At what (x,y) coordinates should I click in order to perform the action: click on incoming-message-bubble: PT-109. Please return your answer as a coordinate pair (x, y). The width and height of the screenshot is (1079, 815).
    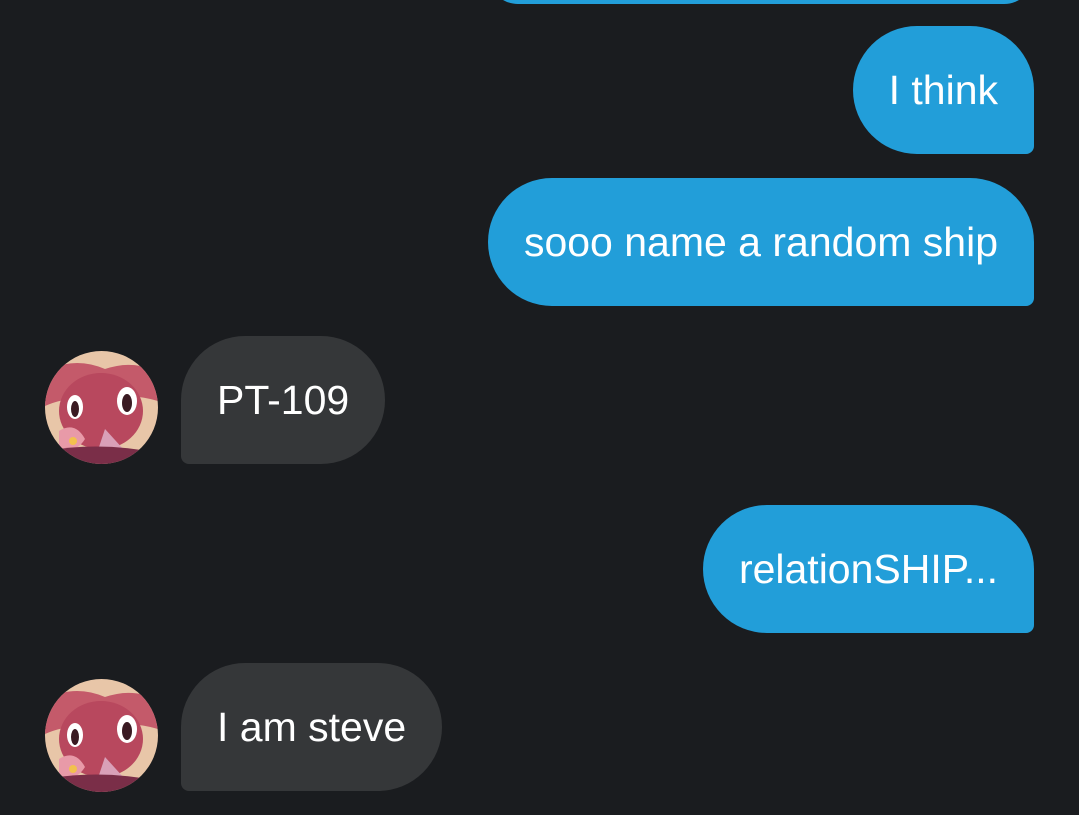
    Looking at the image, I should click on (283, 400).